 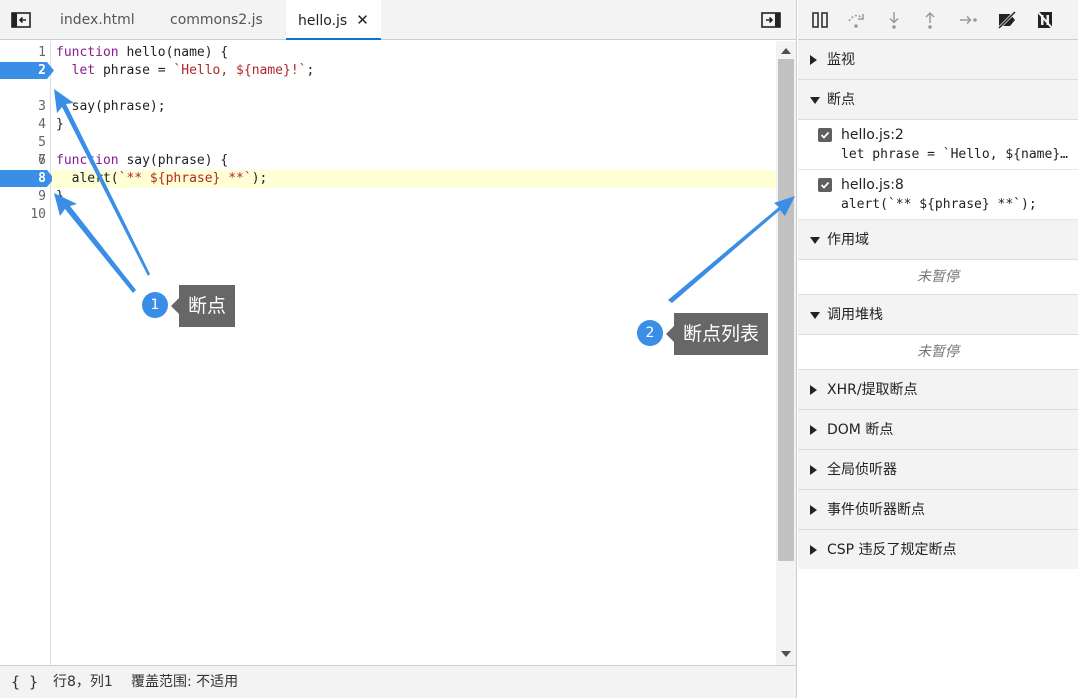 What do you see at coordinates (21, 20) in the screenshot?
I see `toggle-navigator-icon` at bounding box center [21, 20].